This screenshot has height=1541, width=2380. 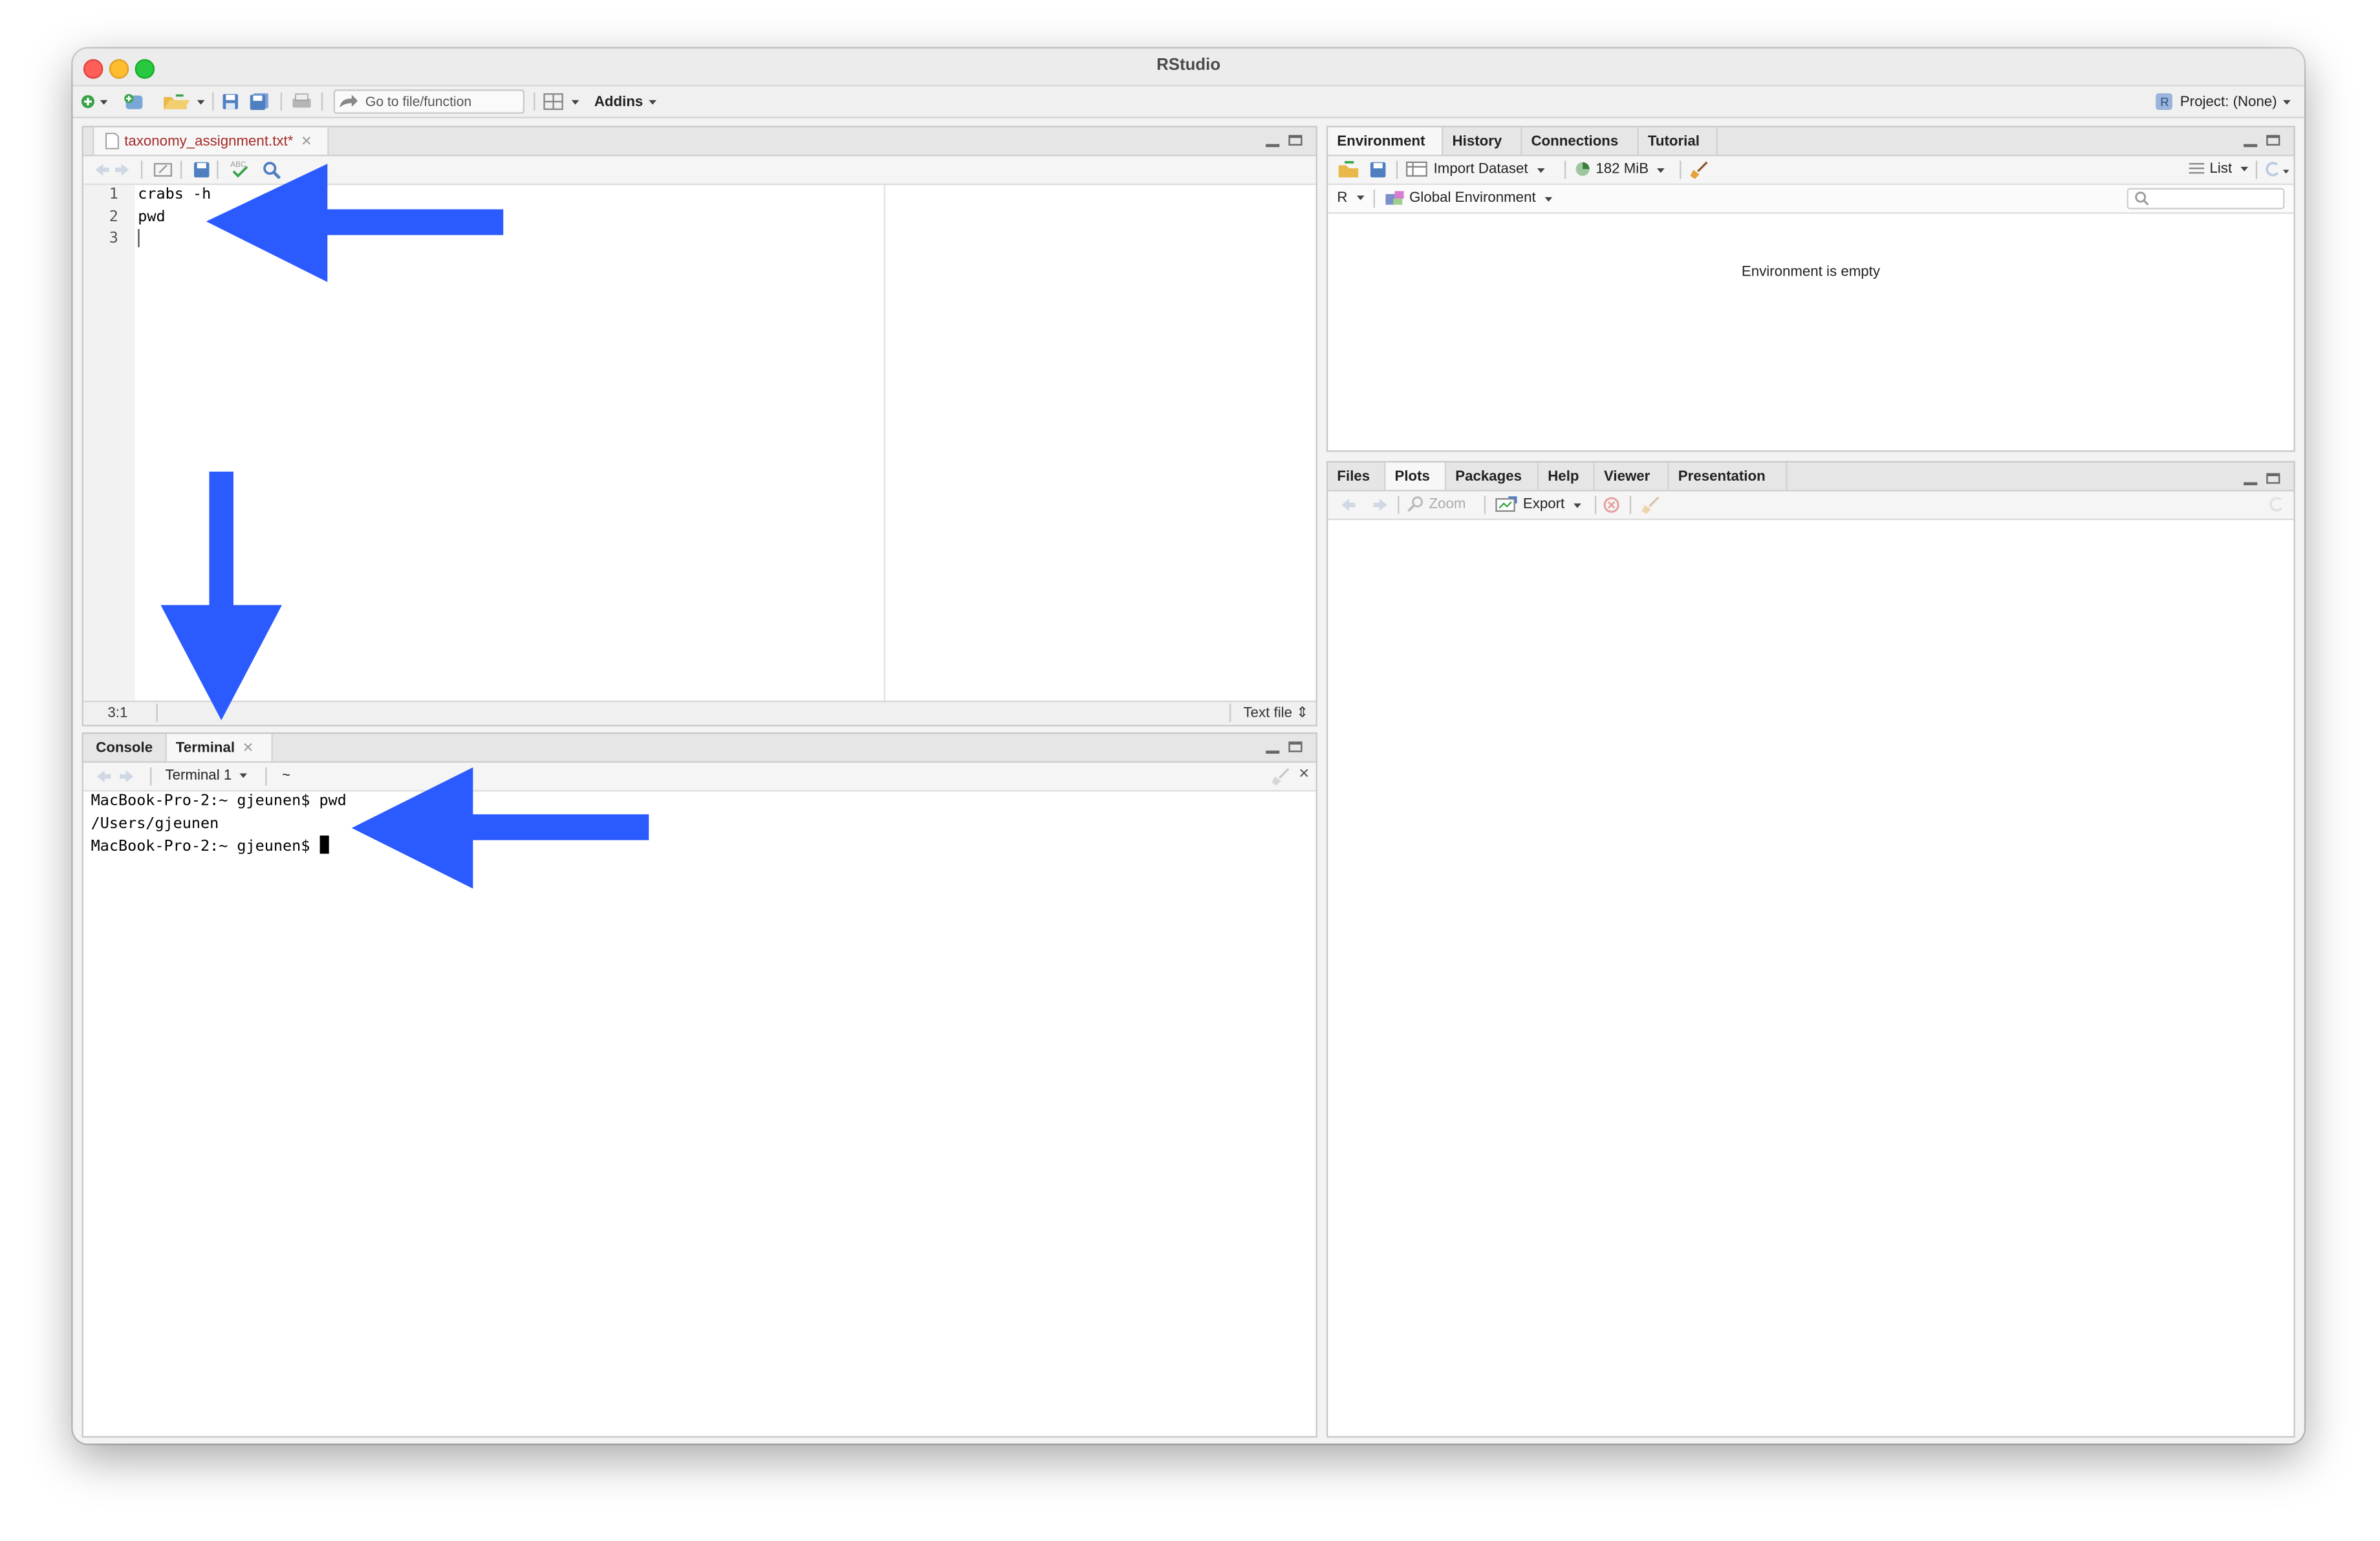 What do you see at coordinates (109, 442) in the screenshot?
I see `line-number-gutter: 1 2 3` at bounding box center [109, 442].